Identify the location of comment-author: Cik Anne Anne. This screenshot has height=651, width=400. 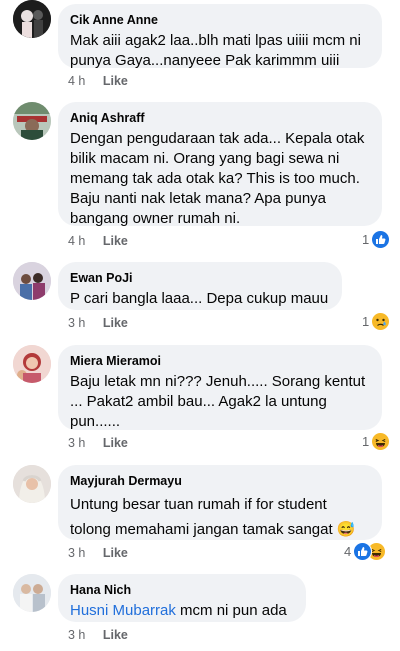
(220, 20).